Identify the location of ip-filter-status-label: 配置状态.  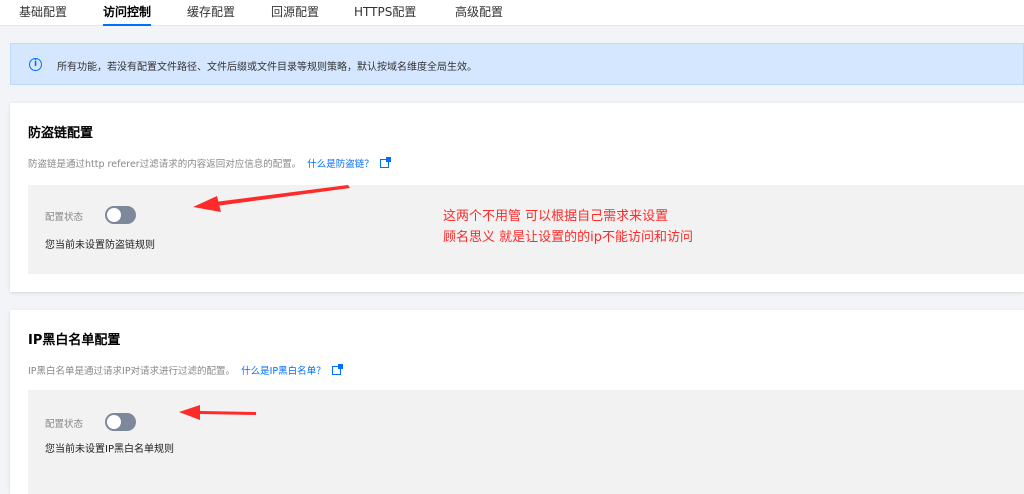
(64, 424).